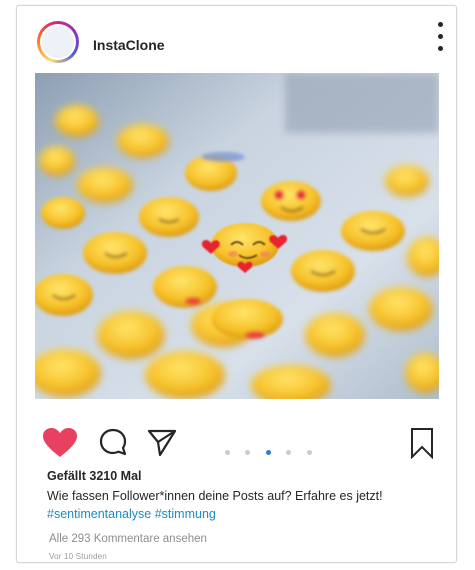  What do you see at coordinates (128, 539) in the screenshot?
I see `view-comments-link: Alle 293 Kommentare ansehen` at bounding box center [128, 539].